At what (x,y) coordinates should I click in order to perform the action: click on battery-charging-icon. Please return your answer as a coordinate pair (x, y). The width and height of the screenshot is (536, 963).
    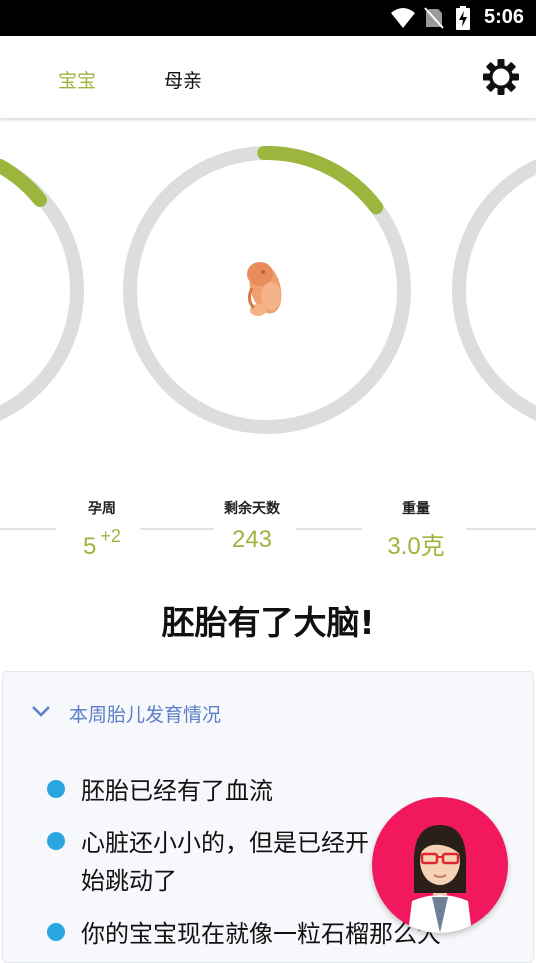
    Looking at the image, I should click on (463, 18).